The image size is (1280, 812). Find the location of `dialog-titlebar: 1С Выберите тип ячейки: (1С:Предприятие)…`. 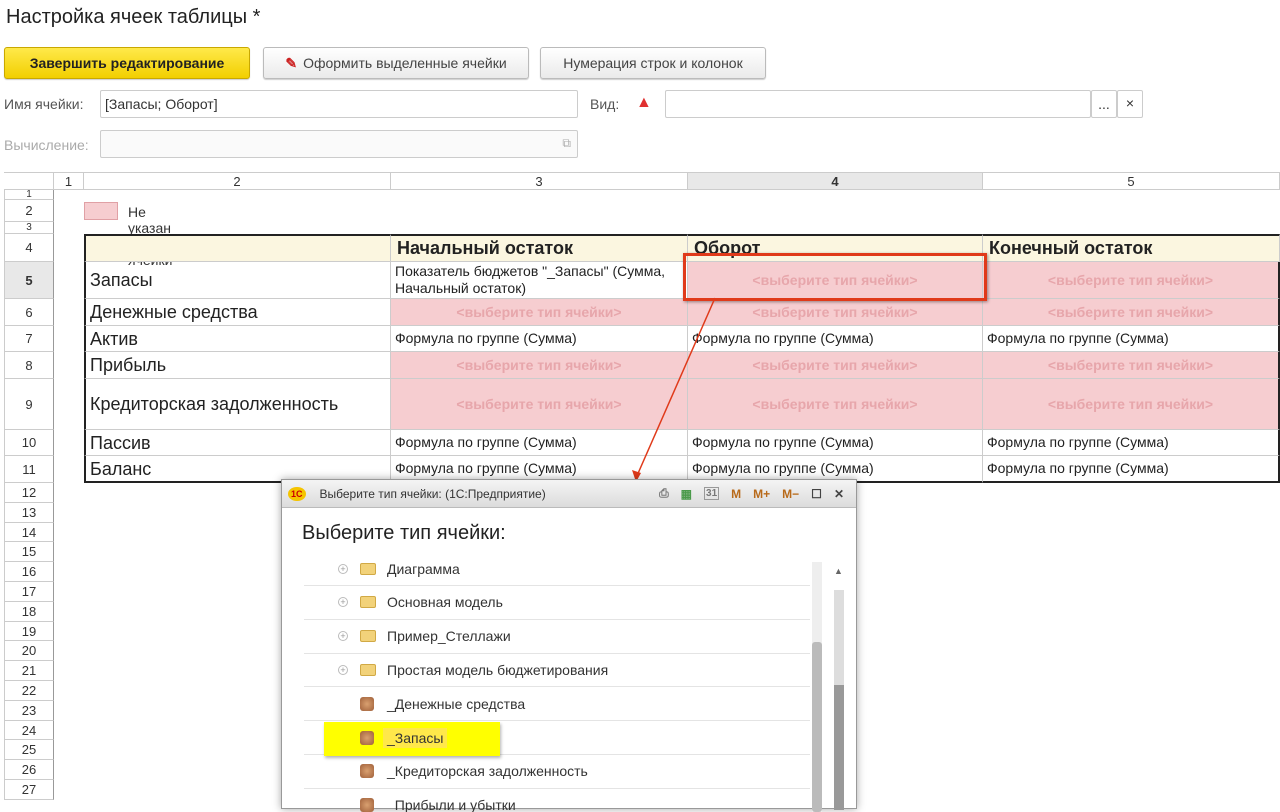

dialog-titlebar: 1С Выберите тип ячейки: (1С:Предприятие)… is located at coordinates (569, 494).